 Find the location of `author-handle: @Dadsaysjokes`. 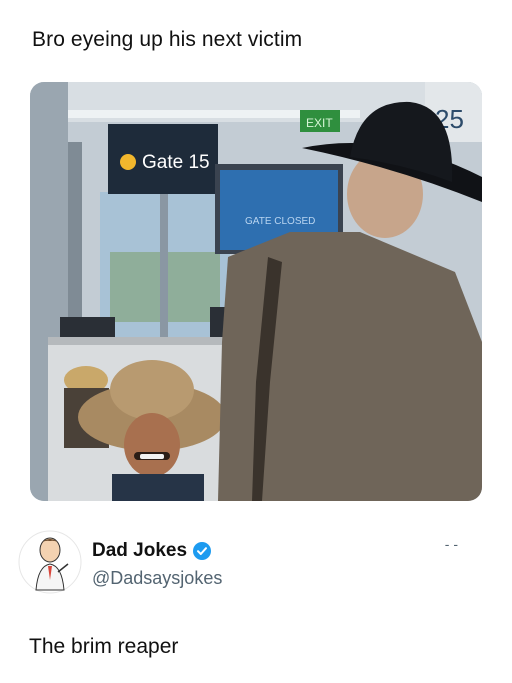

author-handle: @Dadsaysjokes is located at coordinates (157, 578).